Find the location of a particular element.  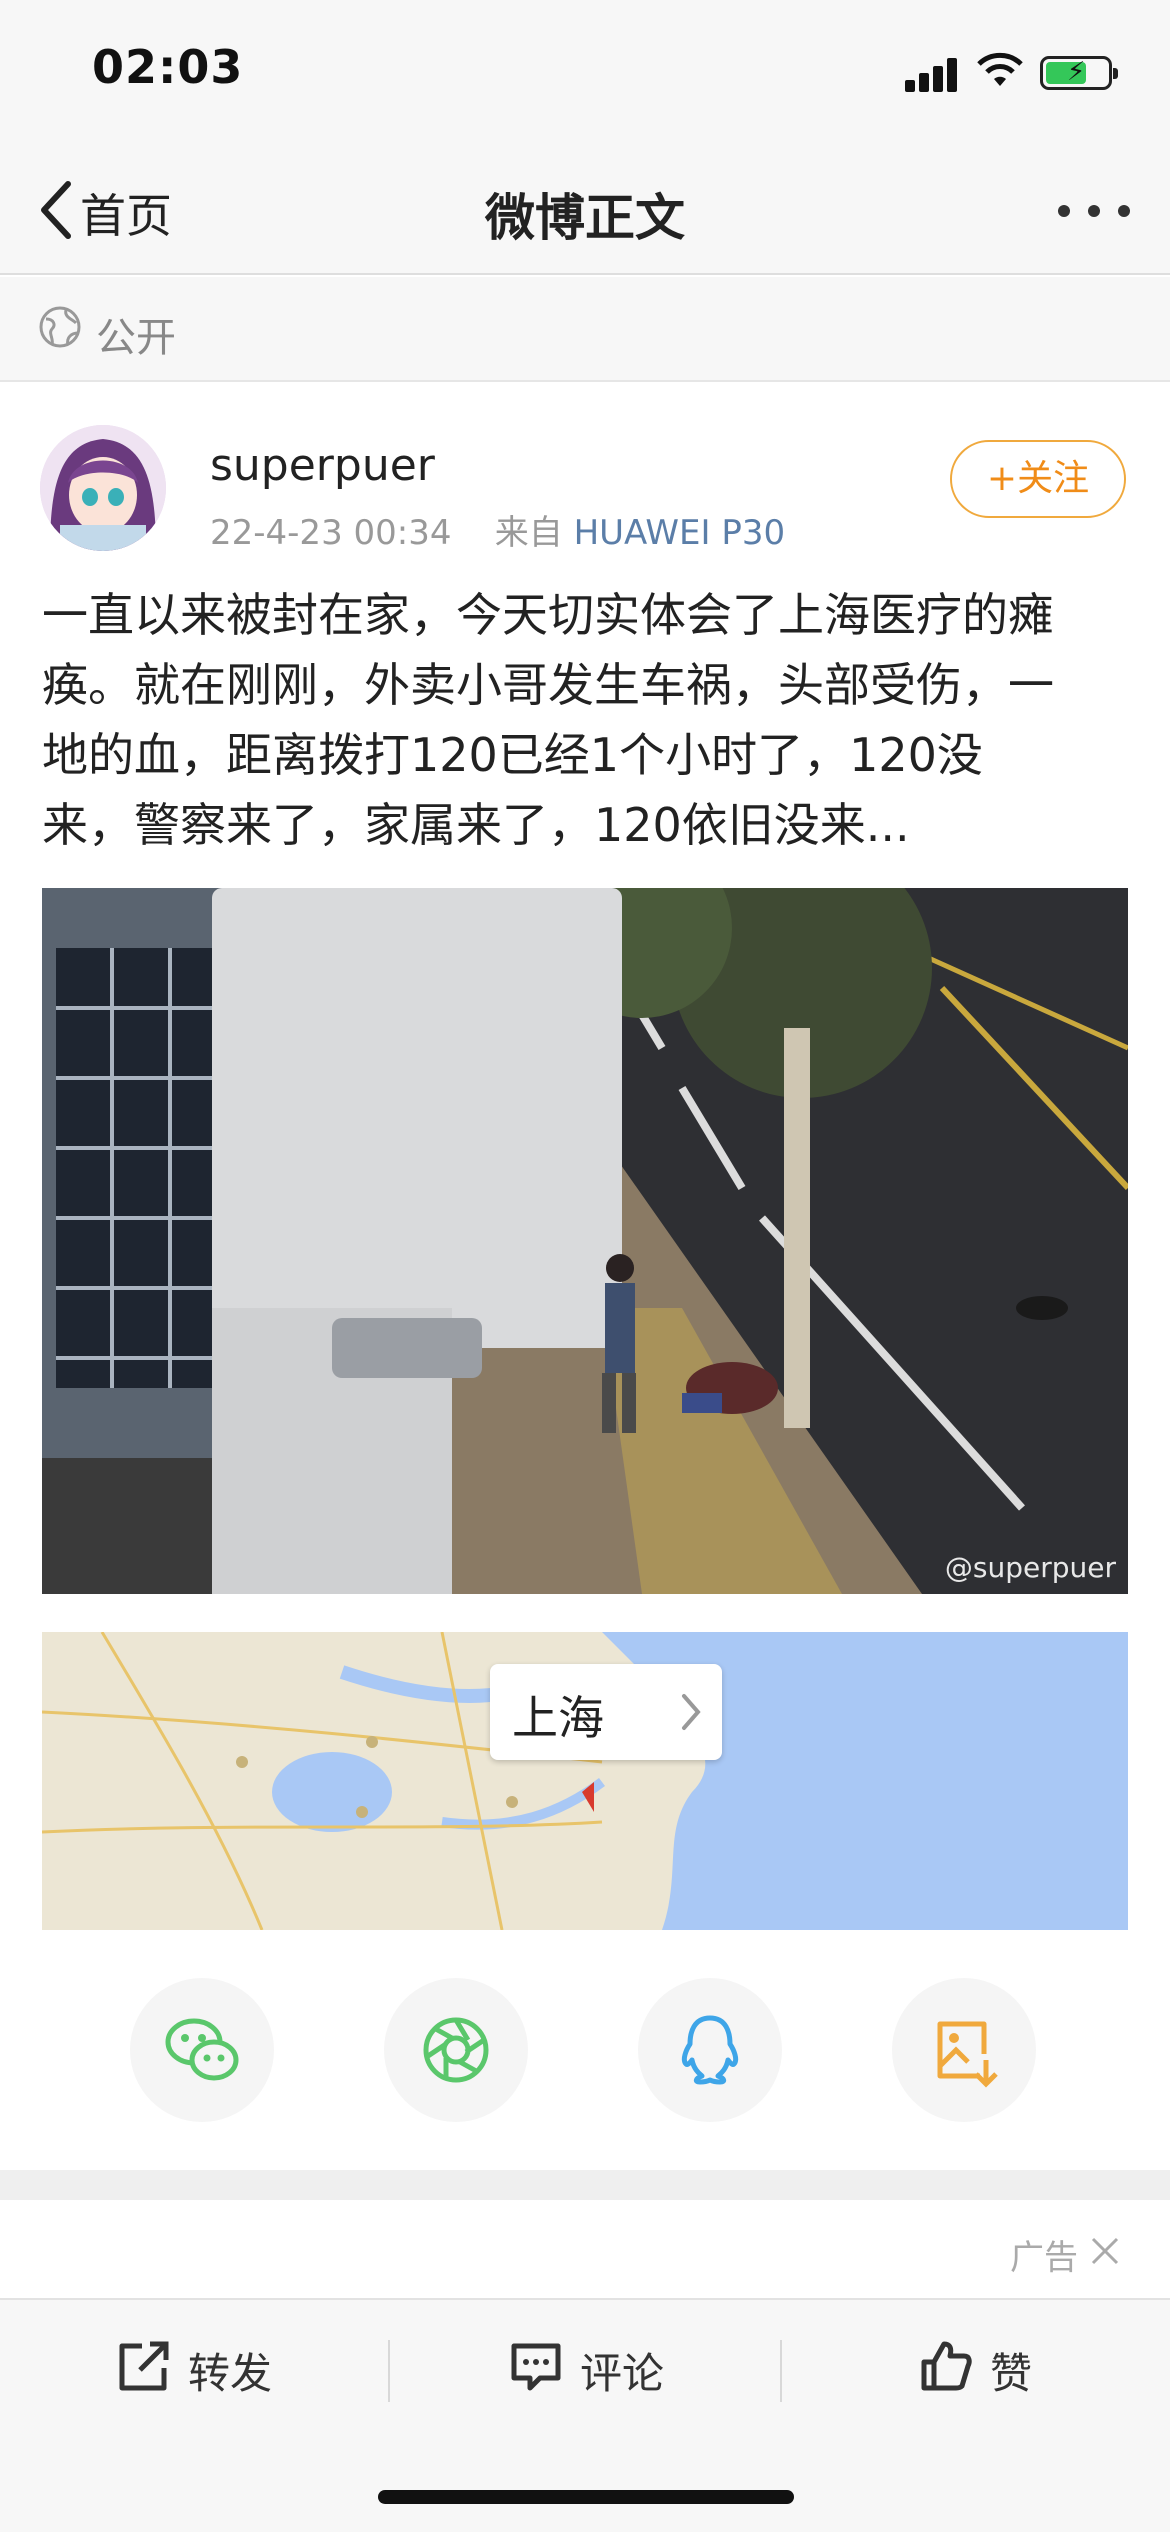

repost-icon is located at coordinates (144, 2366).